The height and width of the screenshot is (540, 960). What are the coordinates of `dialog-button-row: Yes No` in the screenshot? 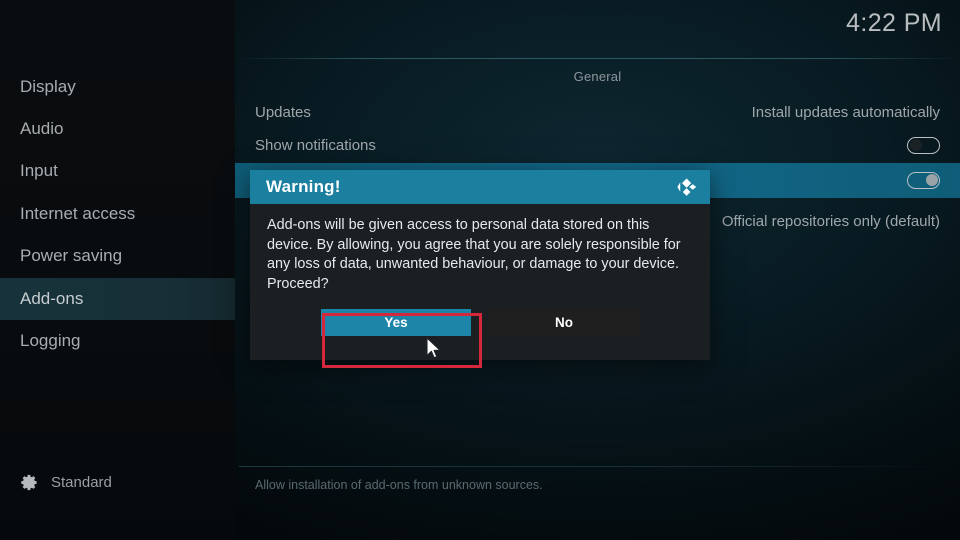 It's located at (480, 322).